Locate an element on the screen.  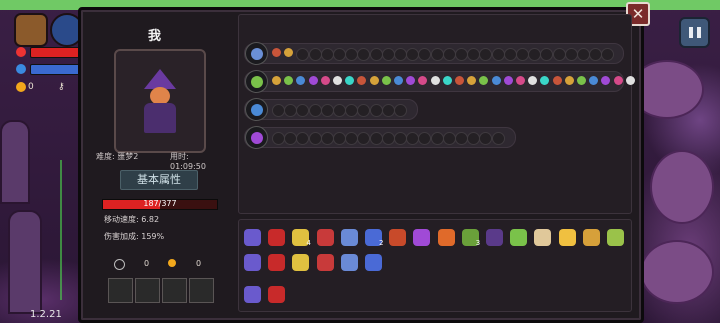
mage-hood-icon is located at coordinates (252, 237).